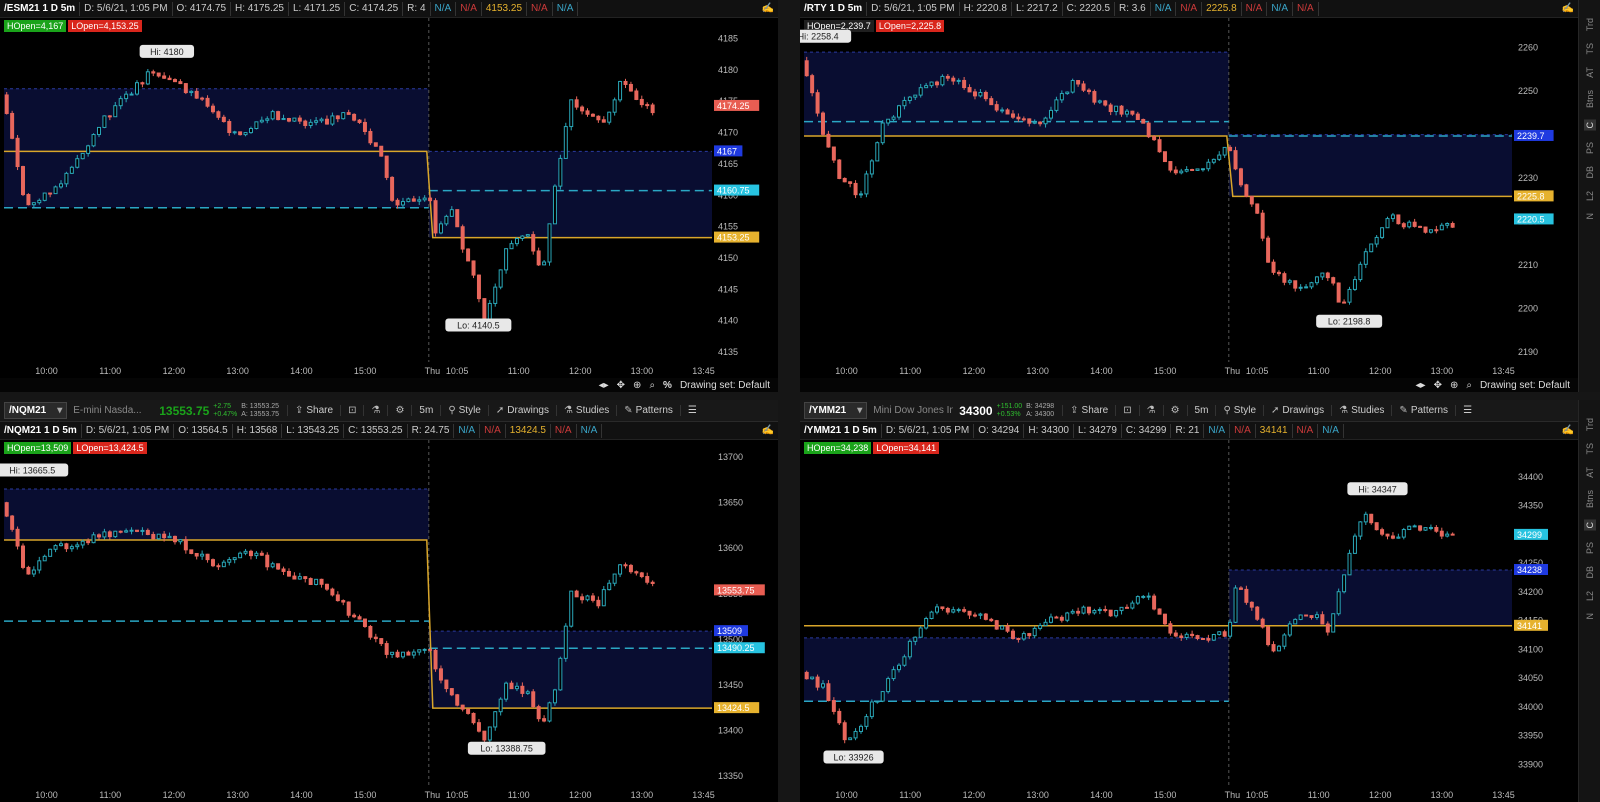 The width and height of the screenshot is (1600, 802). I want to click on timeframe-button: 5m, so click(425, 410).